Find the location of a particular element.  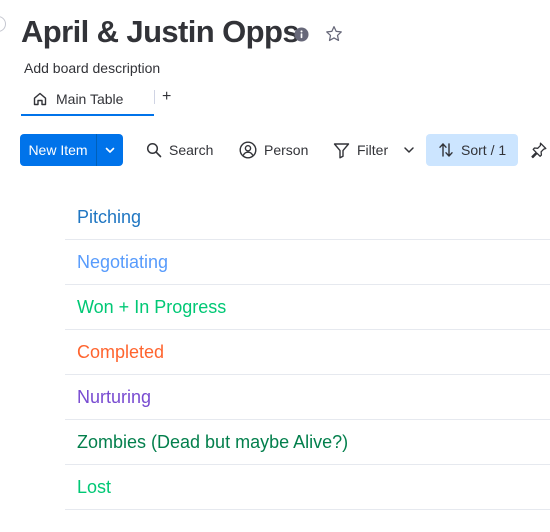

group-header: Zombies (Dead but maybe Alive?) is located at coordinates (307, 442).